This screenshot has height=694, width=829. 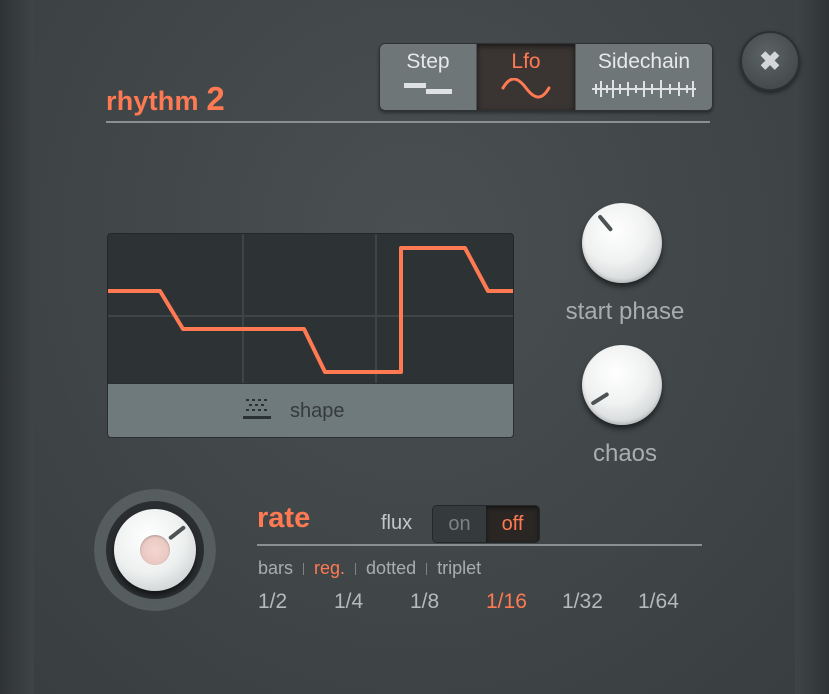 I want to click on rate-title: rate, so click(x=284, y=518).